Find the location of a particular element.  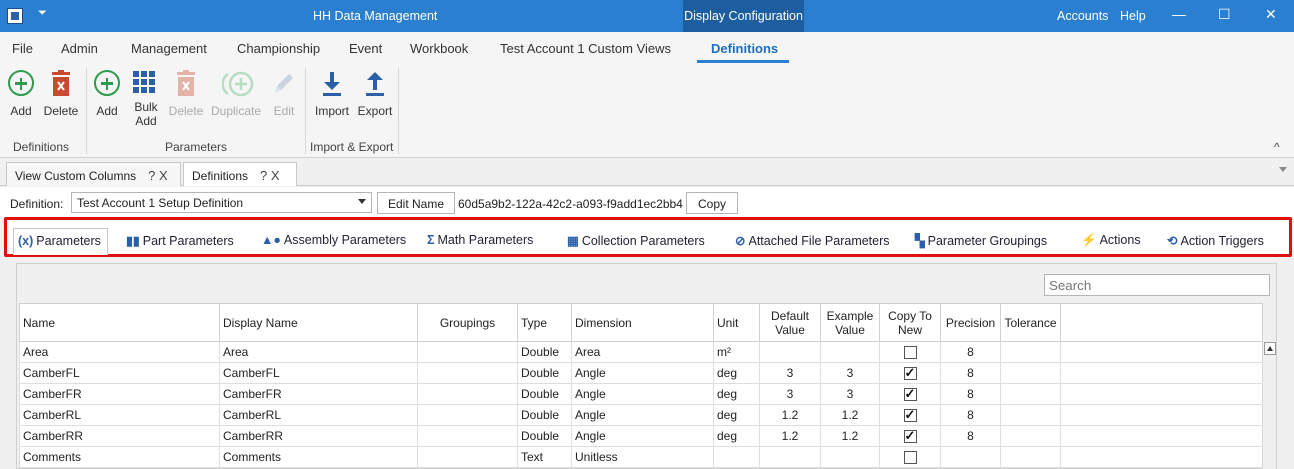

menu-event: Event is located at coordinates (365, 48).